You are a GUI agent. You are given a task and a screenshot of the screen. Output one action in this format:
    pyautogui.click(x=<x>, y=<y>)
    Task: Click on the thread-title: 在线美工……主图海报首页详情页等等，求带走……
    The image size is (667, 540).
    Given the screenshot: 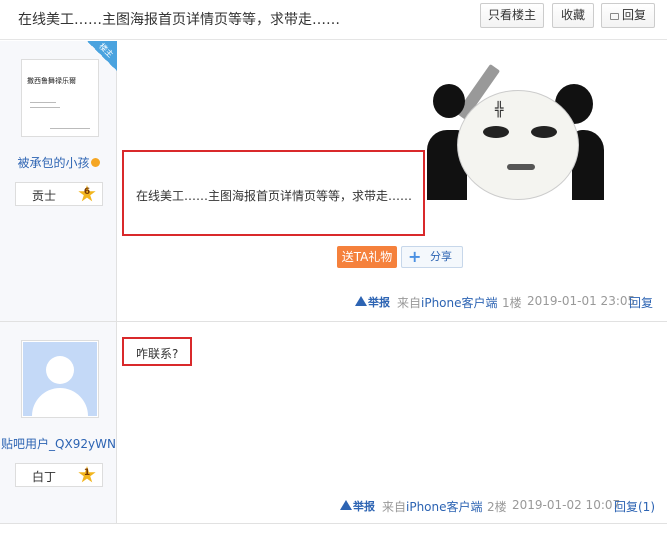 What is the action you would take?
    pyautogui.click(x=179, y=20)
    